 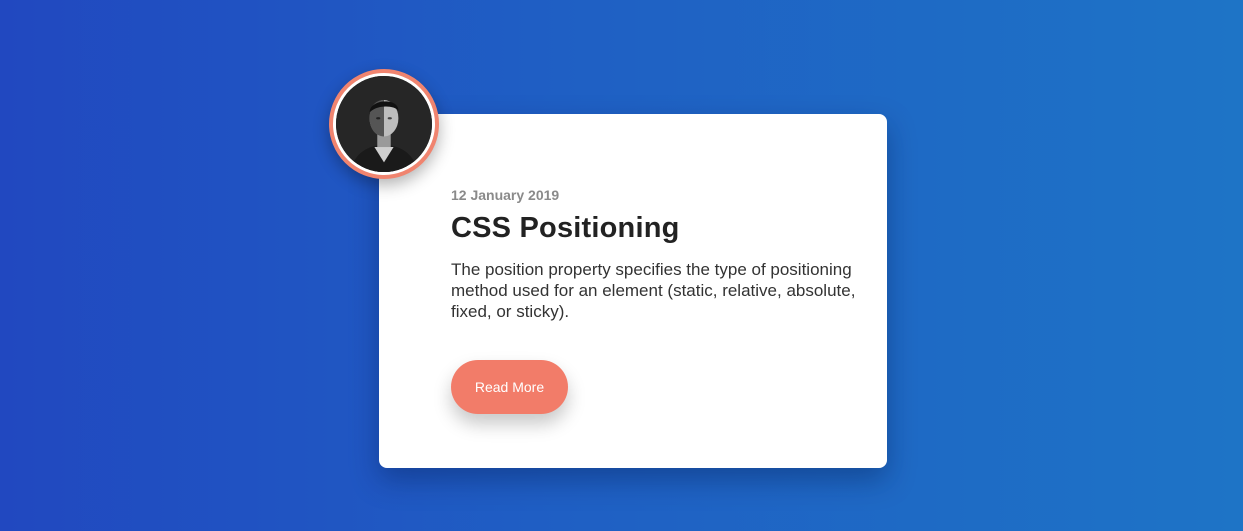 I want to click on read-more-button: Read More, so click(x=509, y=387).